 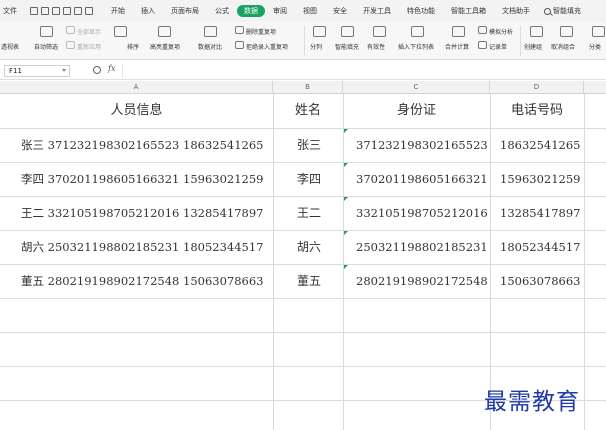 I want to click on tab-special: 特色功能, so click(x=421, y=11).